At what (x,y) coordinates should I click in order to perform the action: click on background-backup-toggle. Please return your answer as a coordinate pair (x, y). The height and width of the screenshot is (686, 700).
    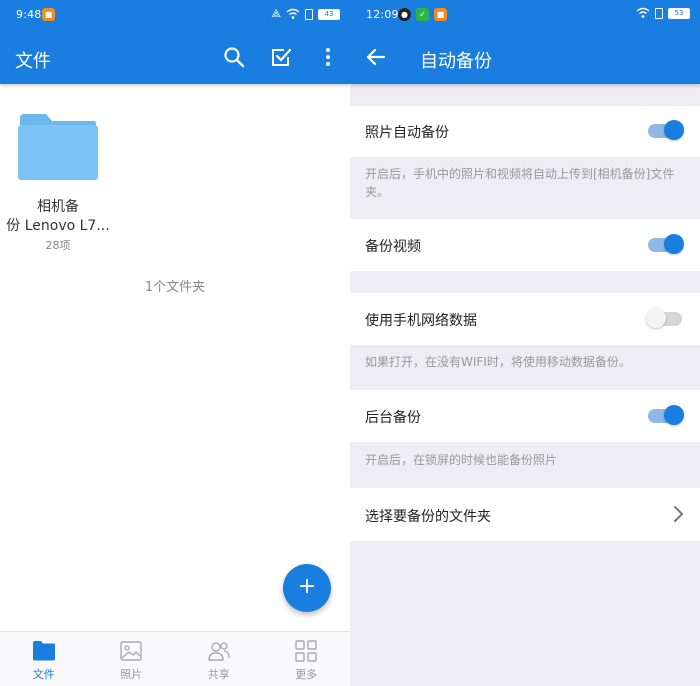
    Looking at the image, I should click on (666, 415).